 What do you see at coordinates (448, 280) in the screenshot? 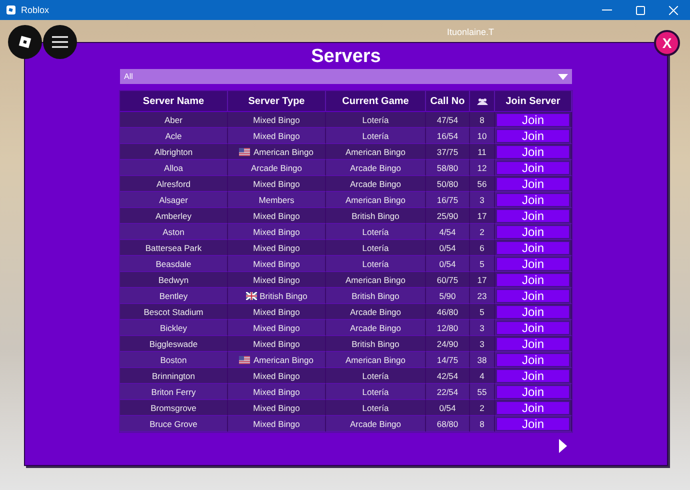
I see `table-cell: 60/75` at bounding box center [448, 280].